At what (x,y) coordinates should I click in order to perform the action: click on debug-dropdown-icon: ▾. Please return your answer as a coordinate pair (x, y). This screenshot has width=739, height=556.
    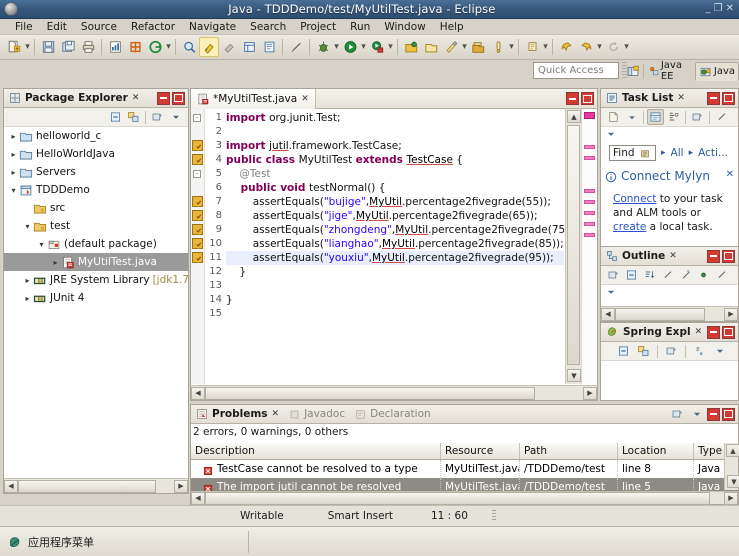
    Looking at the image, I should click on (336, 47).